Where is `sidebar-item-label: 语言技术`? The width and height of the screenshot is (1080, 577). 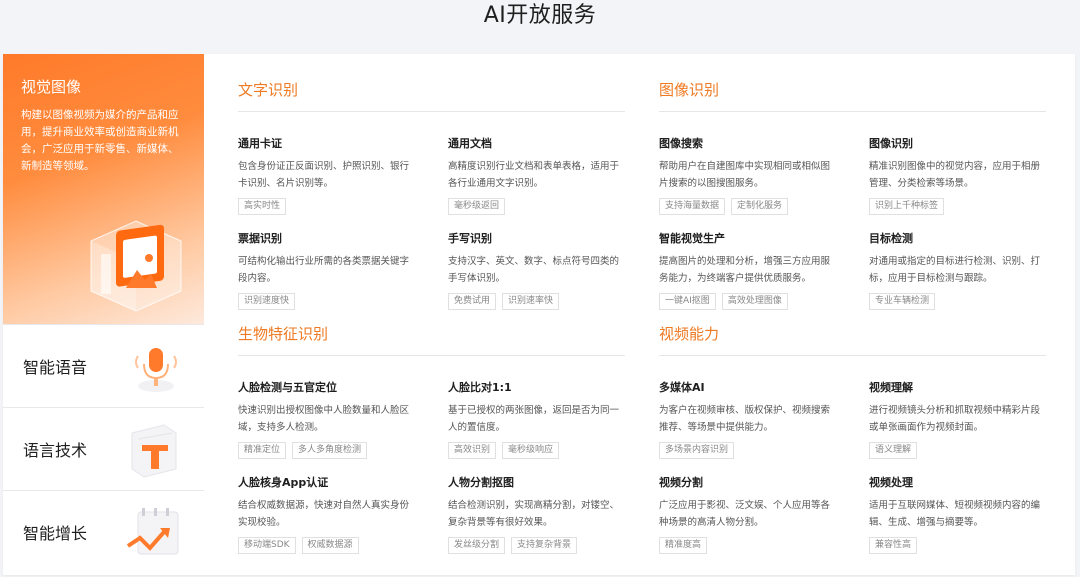
sidebar-item-label: 语言技术 is located at coordinates (55, 450).